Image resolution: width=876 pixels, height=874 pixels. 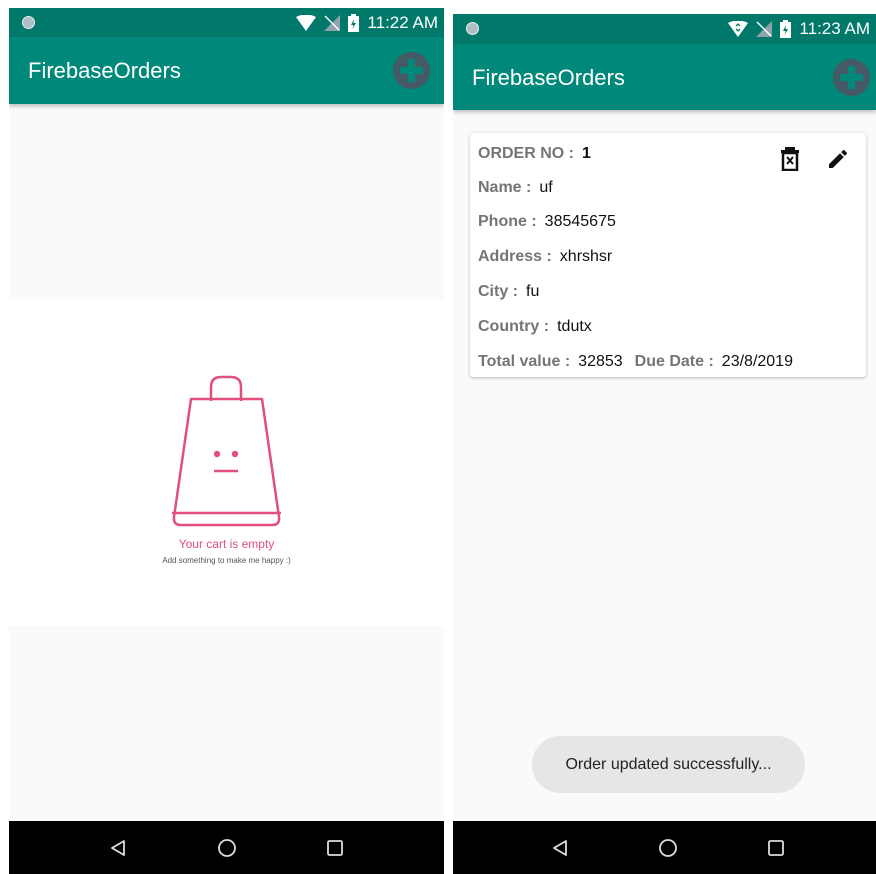 I want to click on total-value: 32853, so click(x=600, y=361).